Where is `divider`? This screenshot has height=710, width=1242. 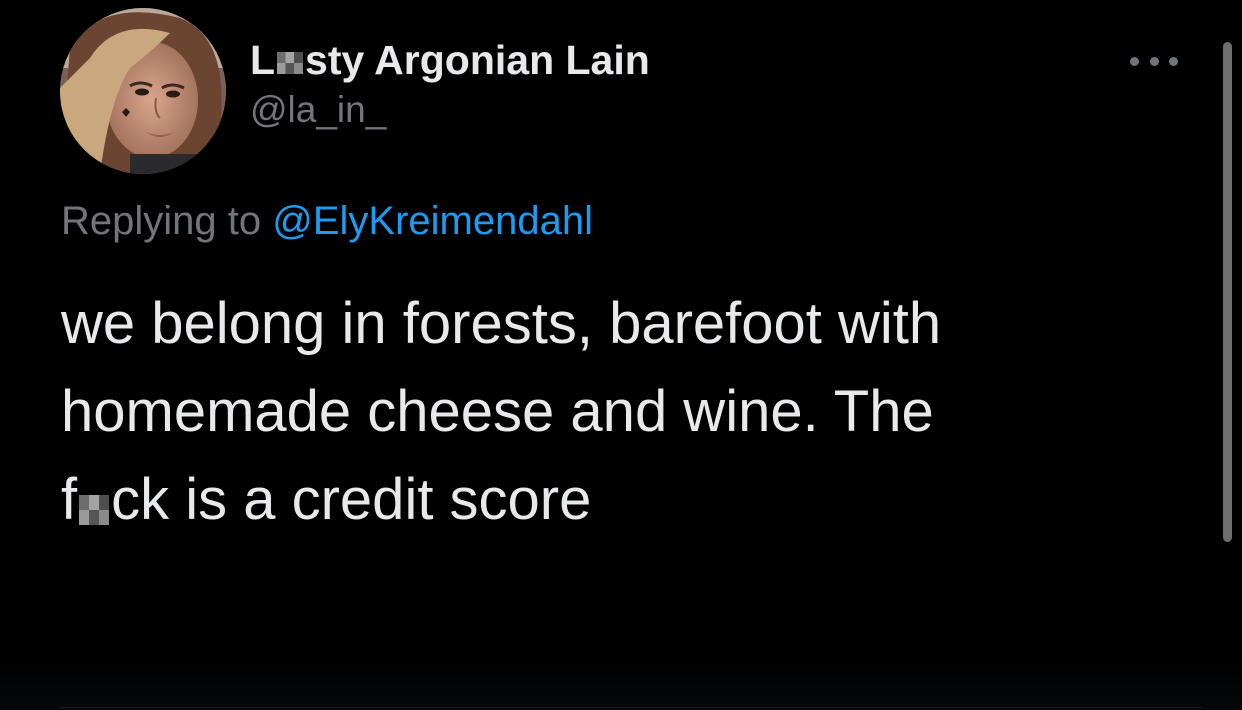 divider is located at coordinates (631, 707).